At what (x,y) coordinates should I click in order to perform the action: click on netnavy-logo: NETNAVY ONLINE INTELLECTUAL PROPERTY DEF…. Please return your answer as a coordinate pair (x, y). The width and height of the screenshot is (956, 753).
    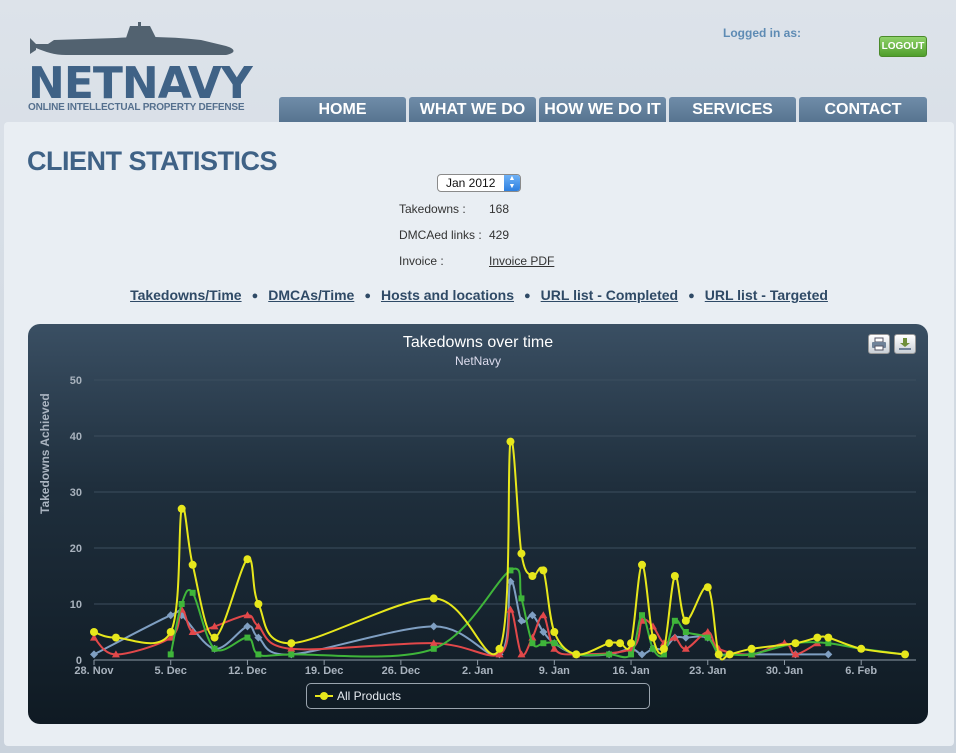
    Looking at the image, I should click on (146, 69).